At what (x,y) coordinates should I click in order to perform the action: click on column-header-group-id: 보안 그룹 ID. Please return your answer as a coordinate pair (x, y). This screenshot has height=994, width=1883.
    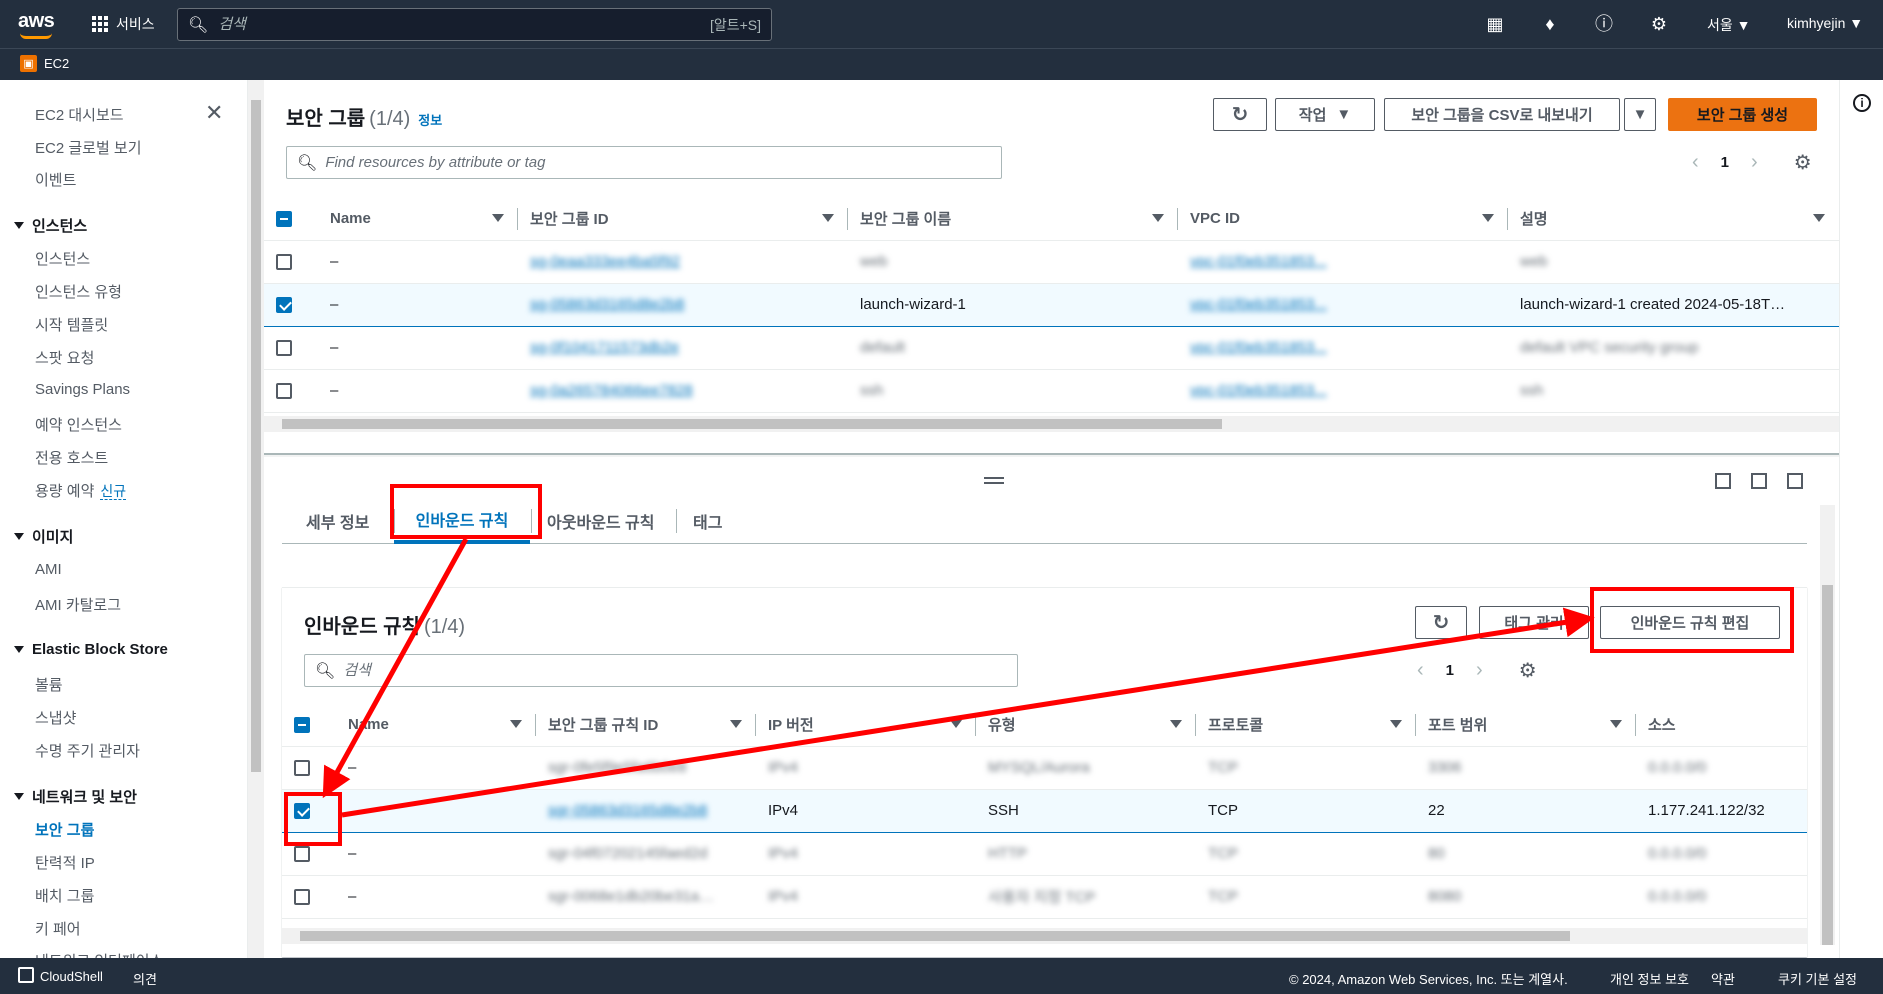
    Looking at the image, I should click on (683, 219).